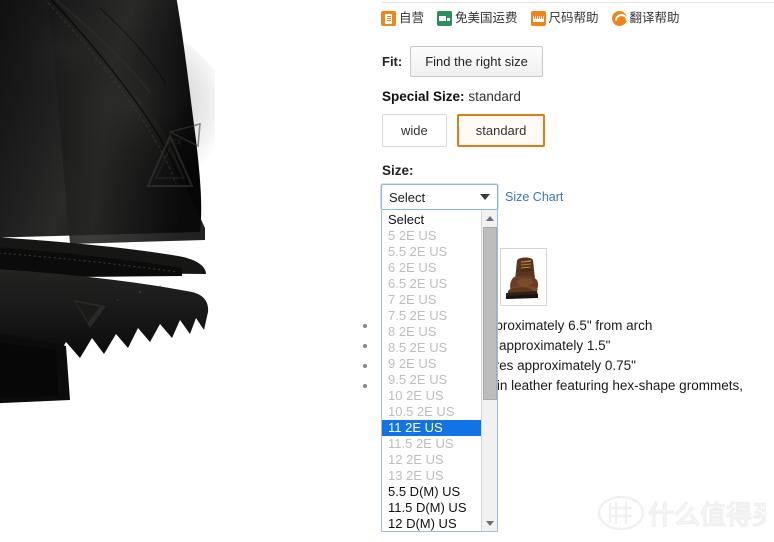  What do you see at coordinates (412, 235) in the screenshot?
I see `size-option: 5 2E US` at bounding box center [412, 235].